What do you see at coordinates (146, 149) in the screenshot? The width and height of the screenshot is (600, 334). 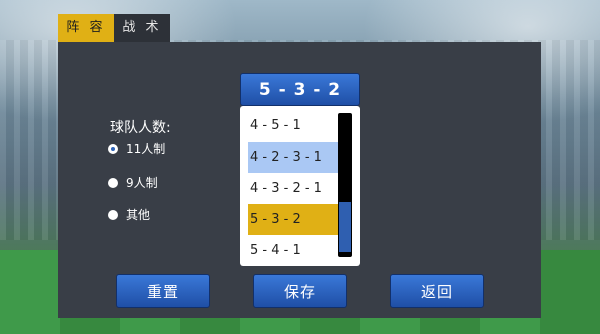 I see `radio-label-11: 11人制` at bounding box center [146, 149].